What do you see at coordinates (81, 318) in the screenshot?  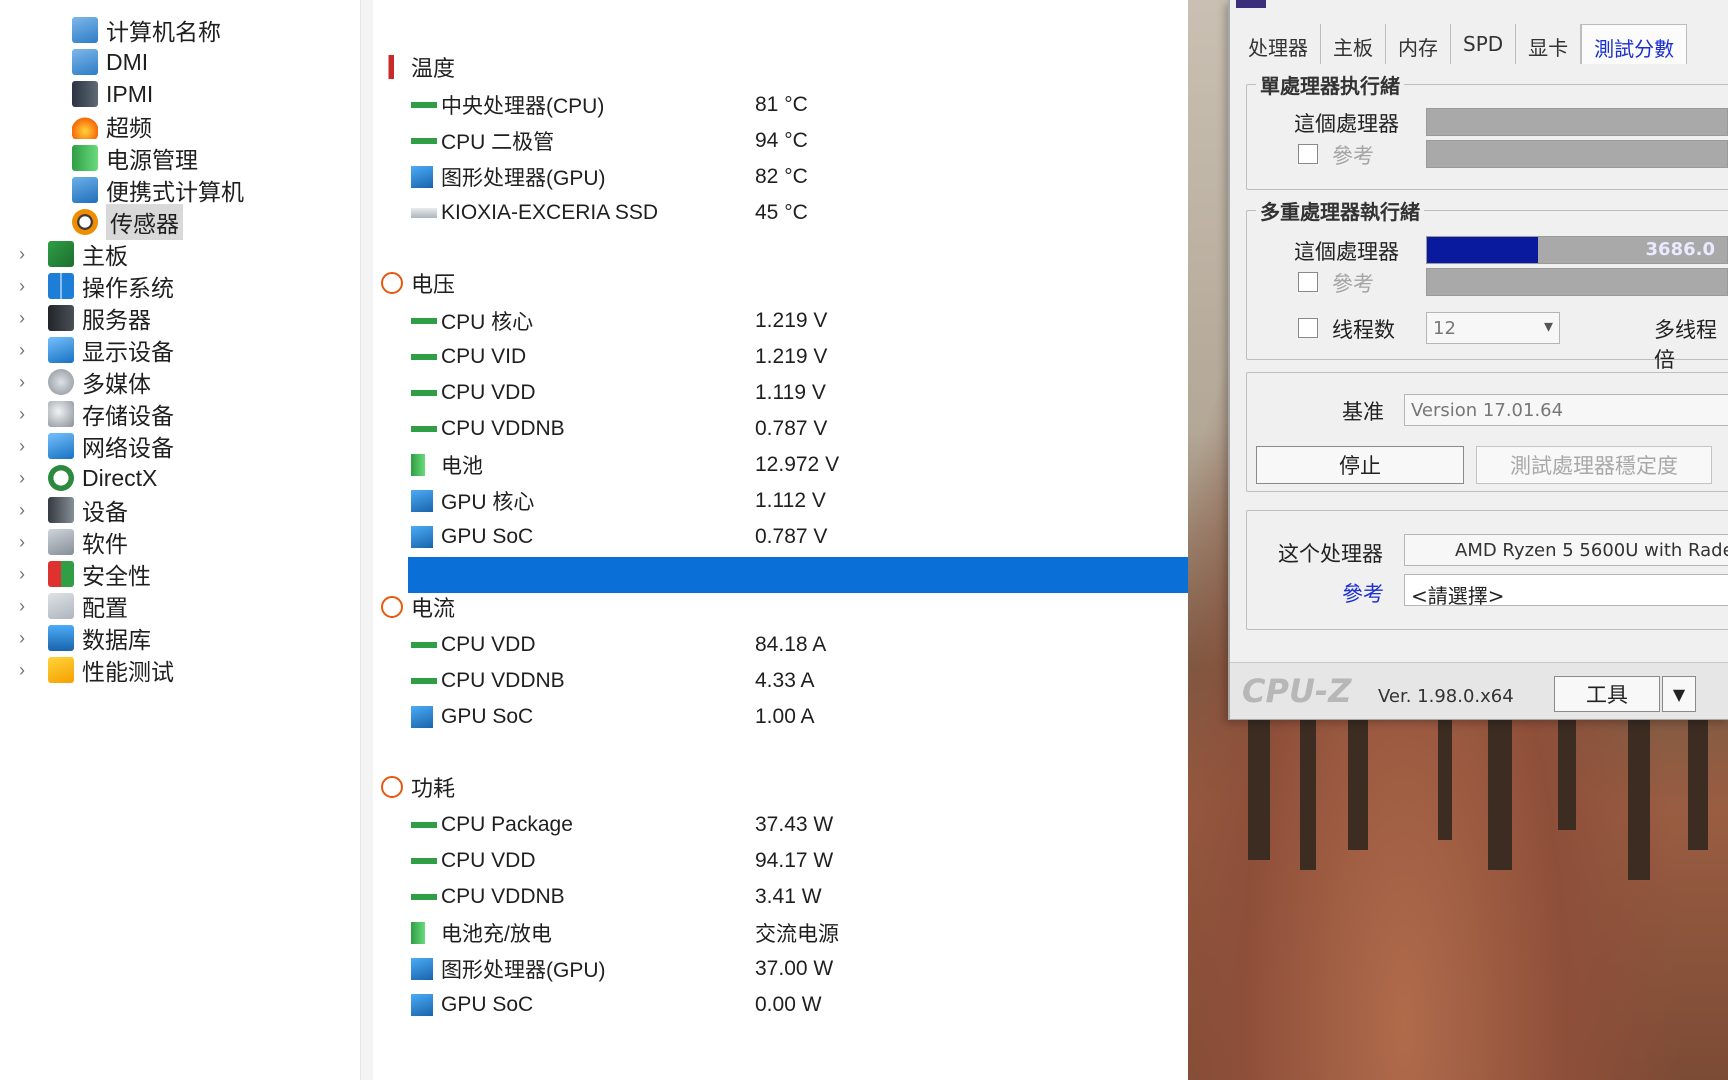 I see `tree-item: › 服务器` at bounding box center [81, 318].